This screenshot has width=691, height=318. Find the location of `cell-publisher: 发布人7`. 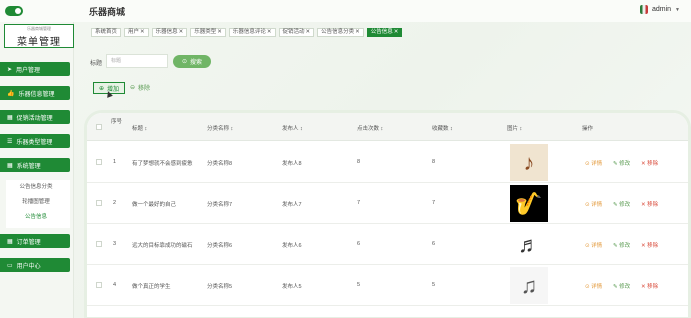

cell-publisher: 发布人7 is located at coordinates (292, 205).